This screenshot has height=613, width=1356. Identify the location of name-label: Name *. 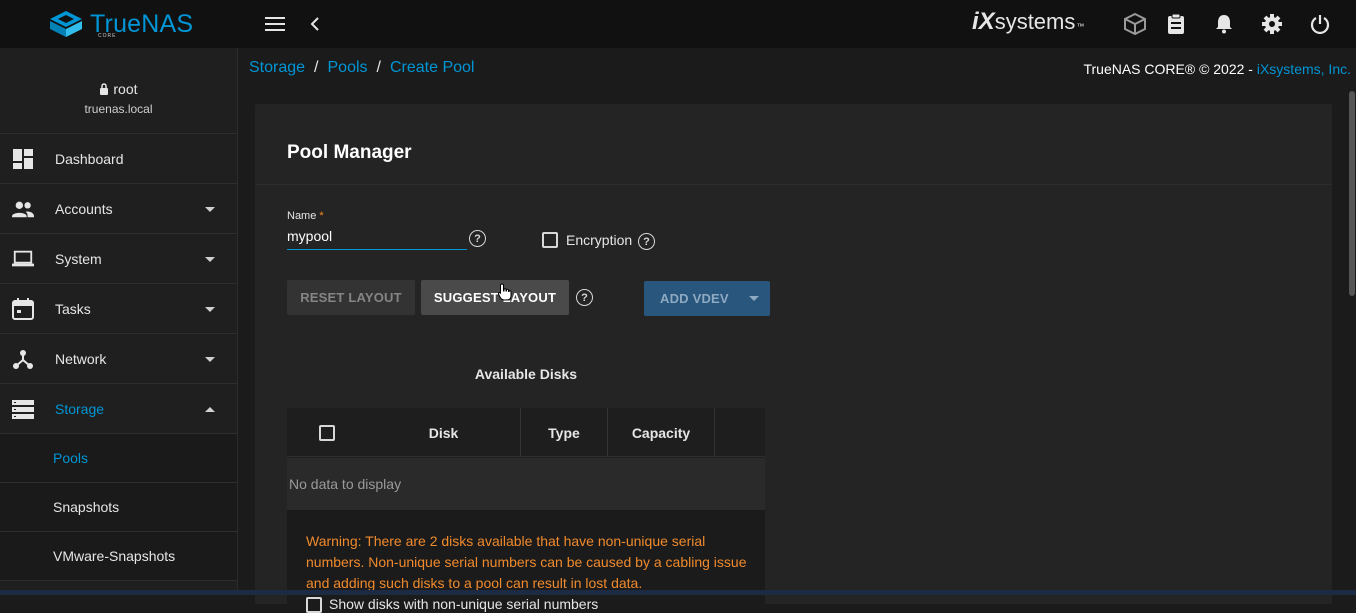
(305, 216).